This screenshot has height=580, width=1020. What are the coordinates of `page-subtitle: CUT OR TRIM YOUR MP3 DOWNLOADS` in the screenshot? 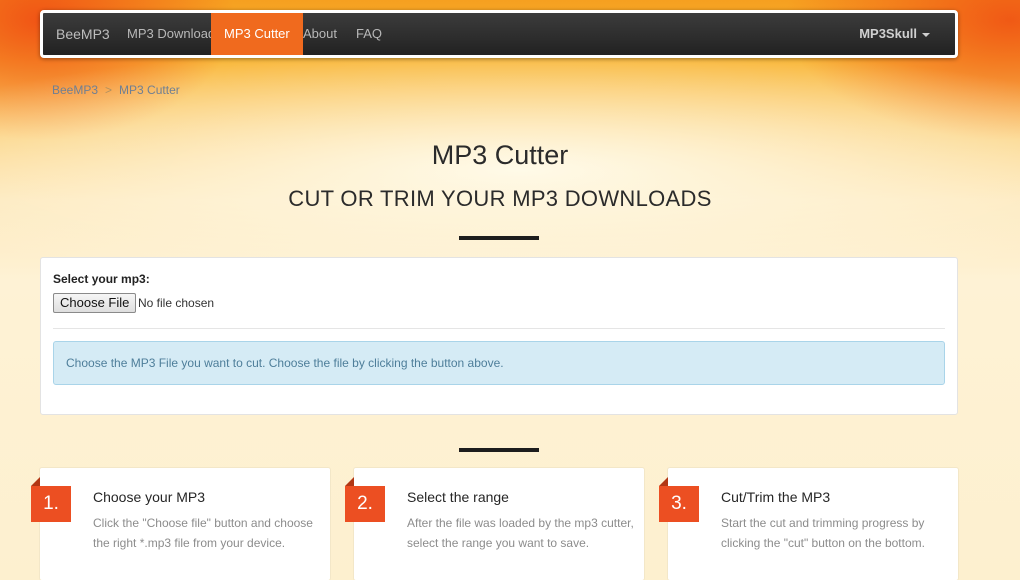 It's located at (500, 198).